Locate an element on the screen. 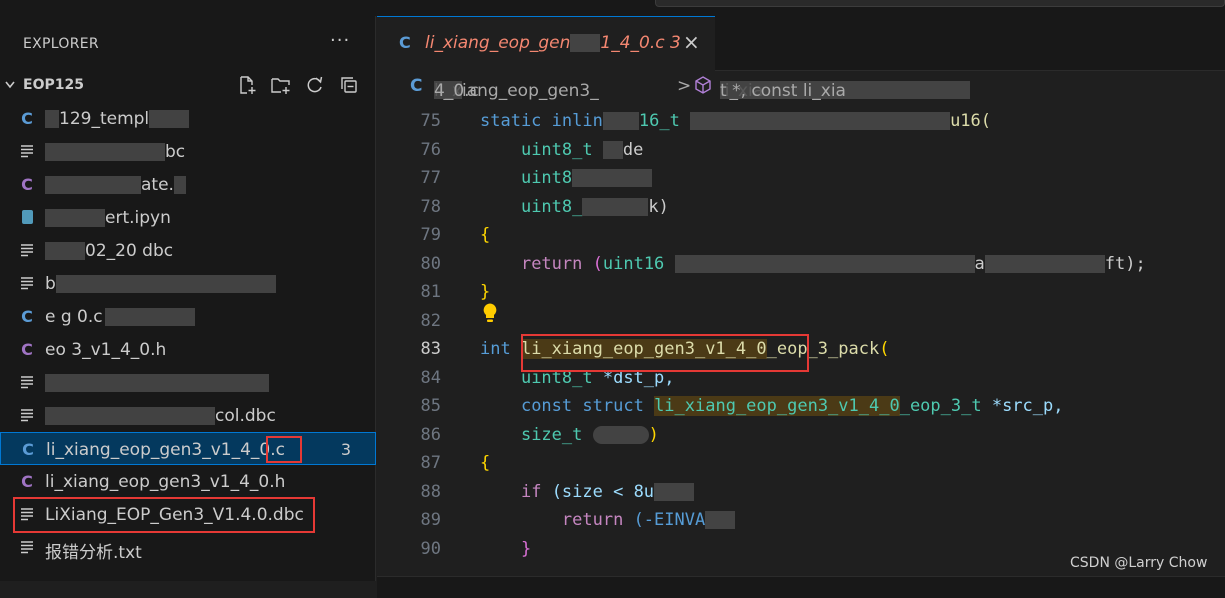  file-item-selected: C li_xiang_eop_gen3_v1_4_0.c 3 is located at coordinates (188, 448).